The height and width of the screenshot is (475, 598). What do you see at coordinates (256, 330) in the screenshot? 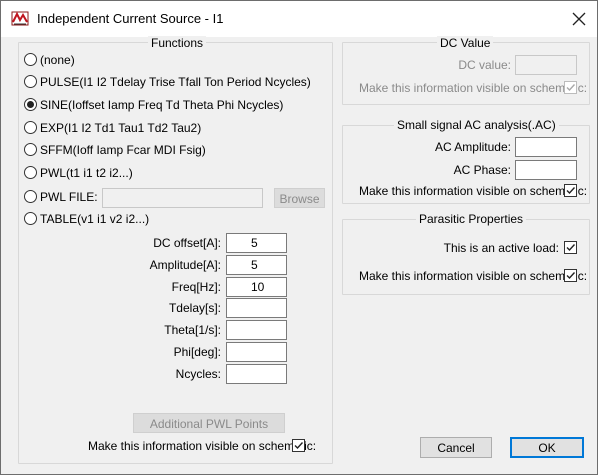
I see `theta-input` at bounding box center [256, 330].